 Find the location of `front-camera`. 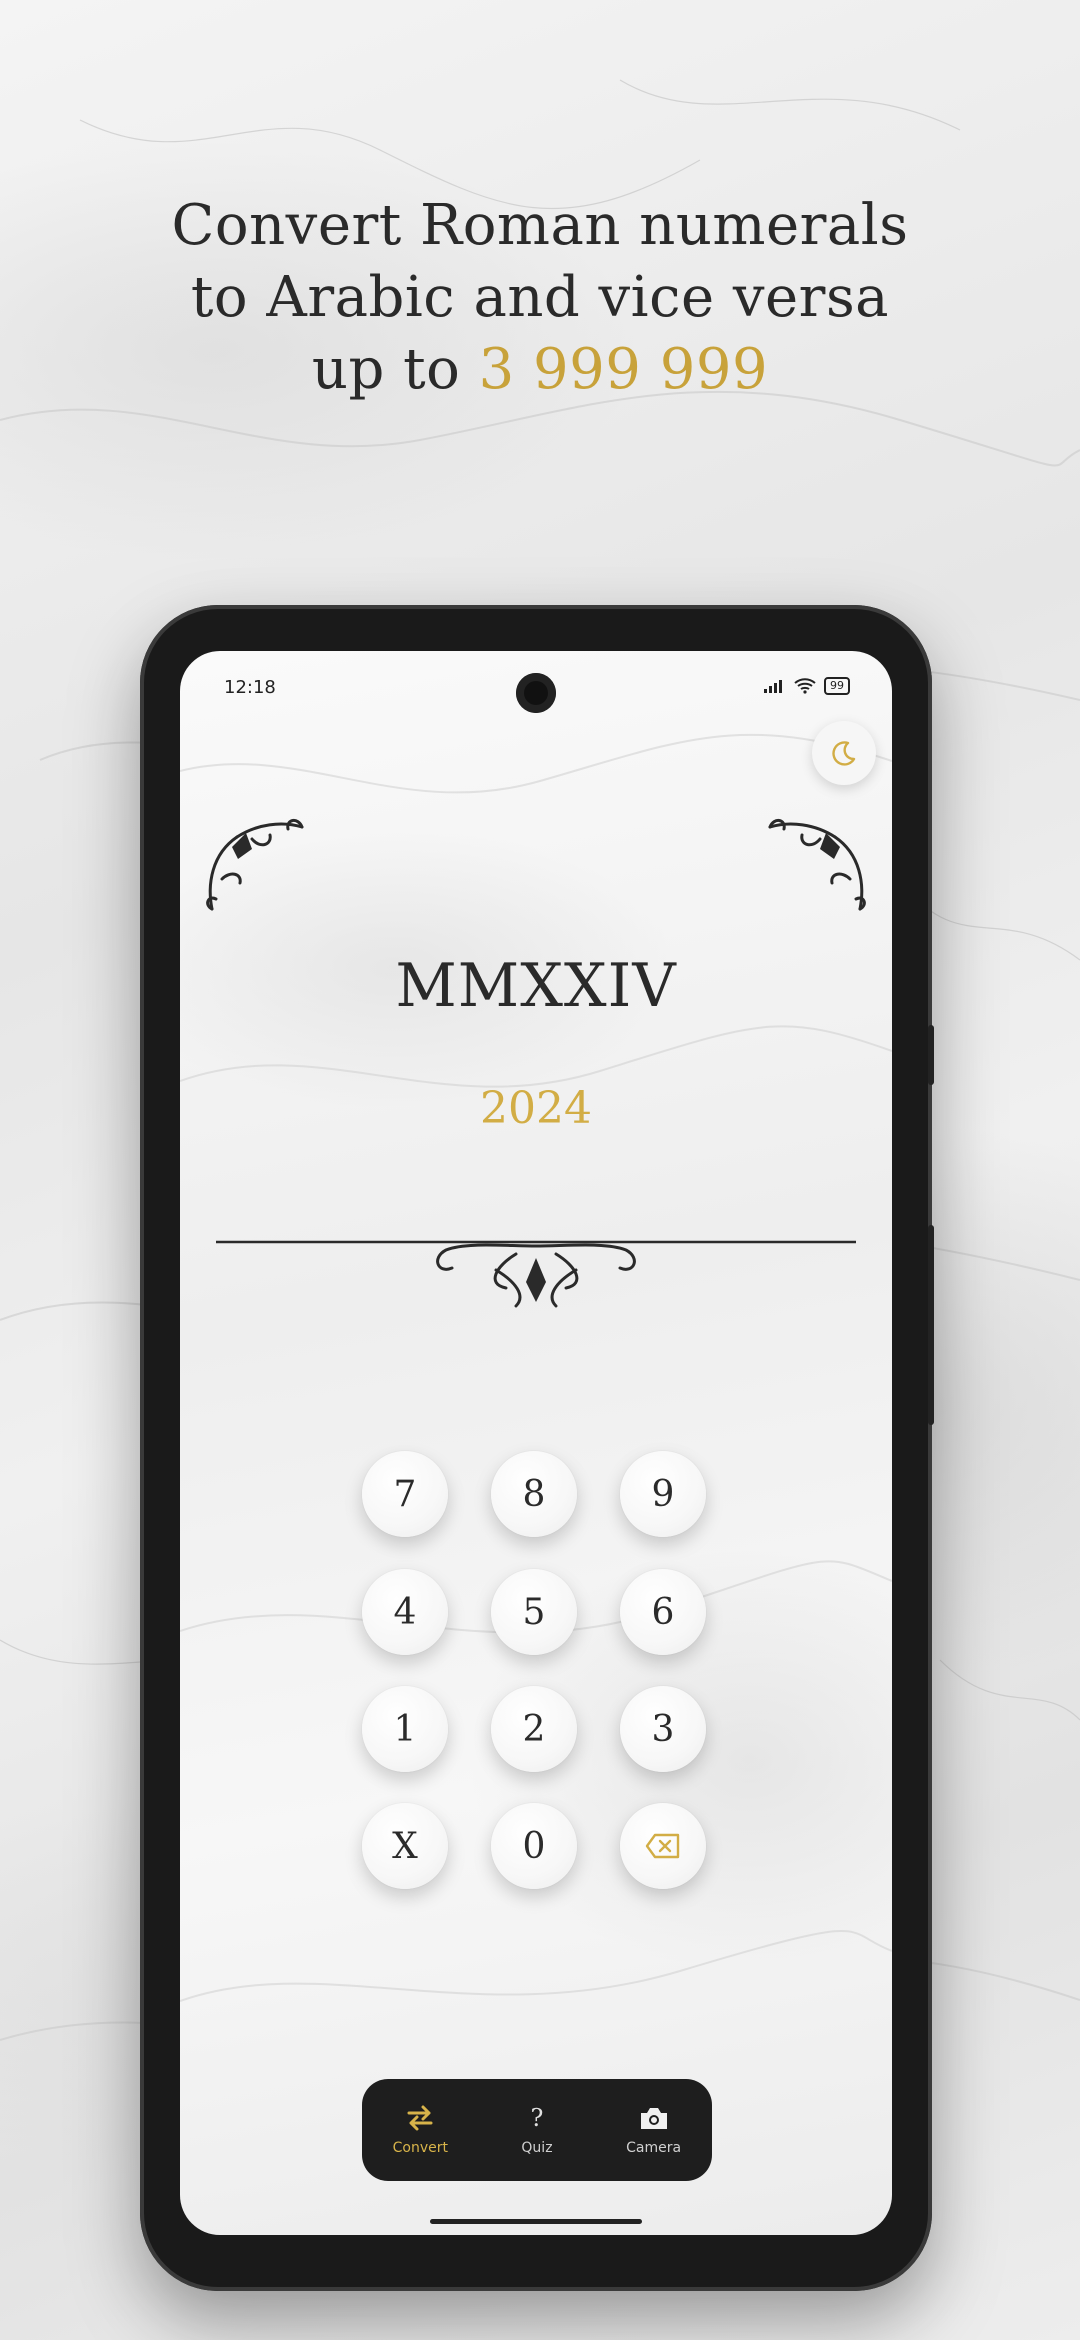

front-camera is located at coordinates (536, 693).